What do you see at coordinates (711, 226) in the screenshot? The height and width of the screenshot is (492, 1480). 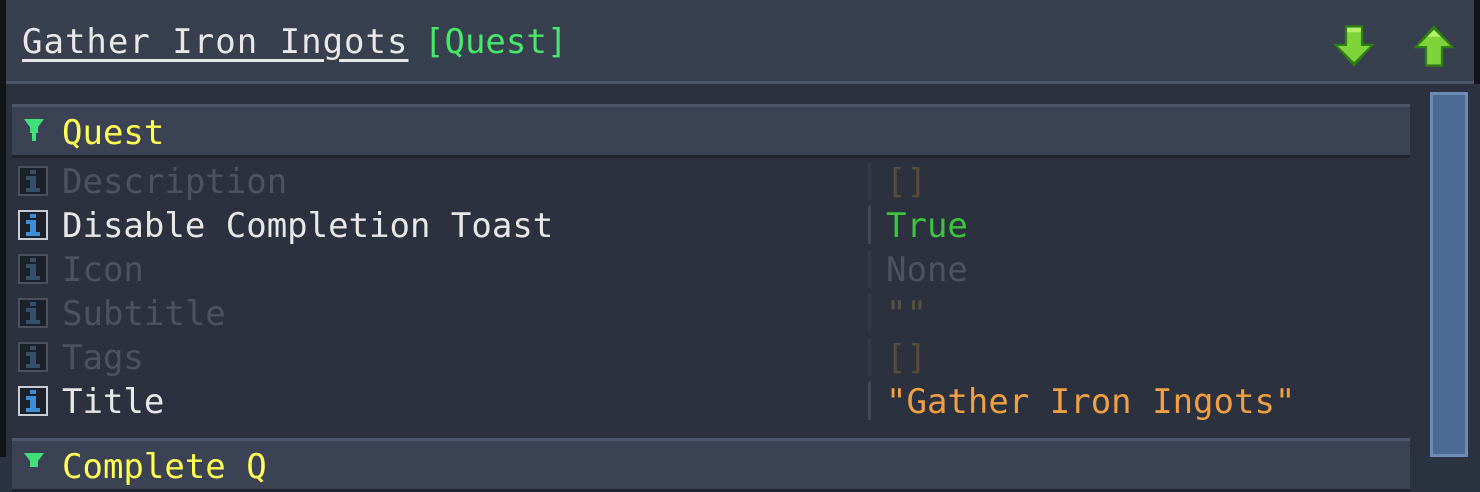 I see `property-row: Disable Completion Toast True` at bounding box center [711, 226].